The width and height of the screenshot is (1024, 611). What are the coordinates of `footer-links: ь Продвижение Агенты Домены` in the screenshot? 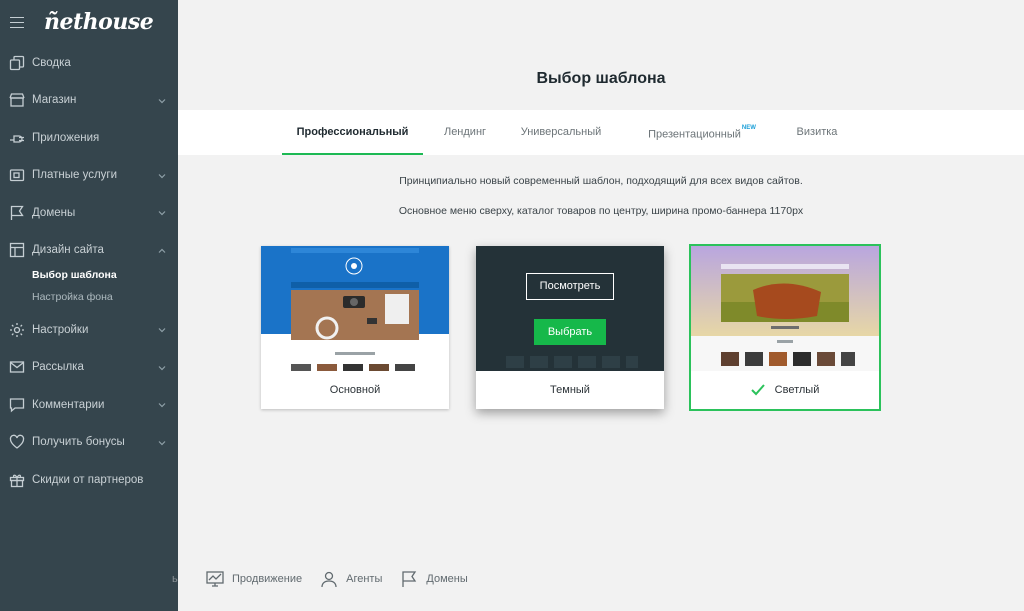 It's located at (329, 579).